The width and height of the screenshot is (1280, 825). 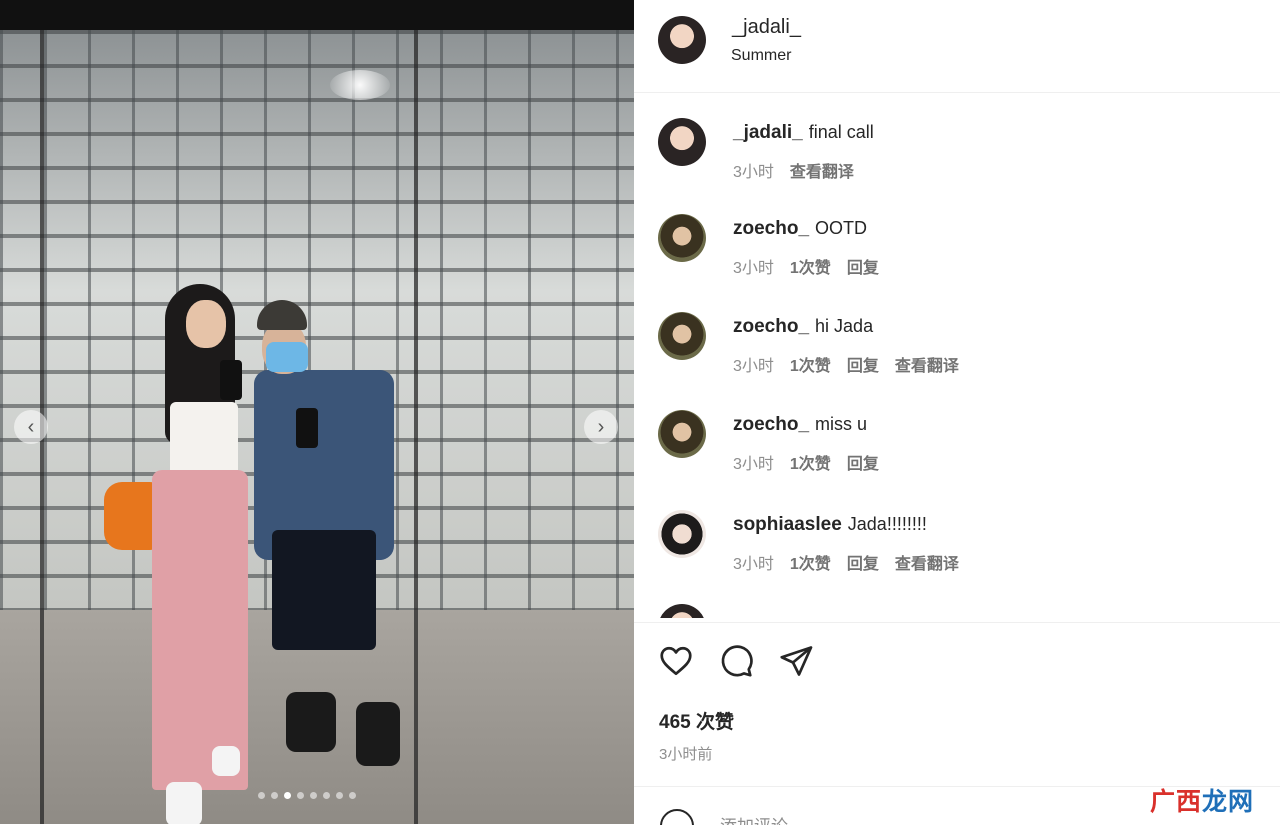 I want to click on likes-count: 465 次赞, so click(x=696, y=720).